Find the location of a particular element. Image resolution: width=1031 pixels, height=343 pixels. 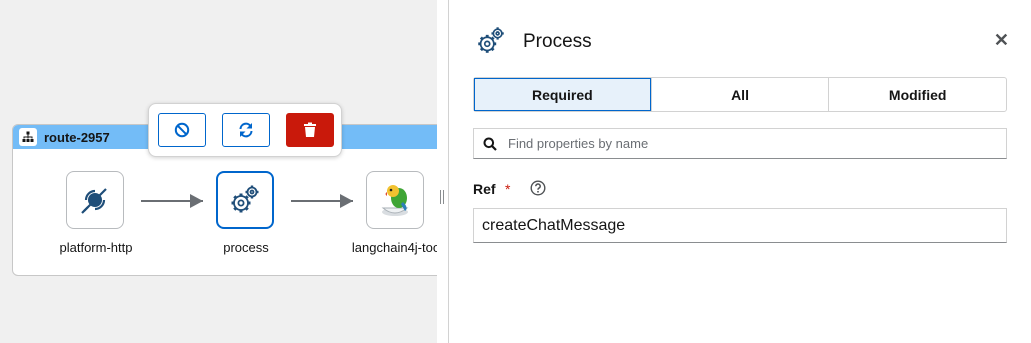

help-icon is located at coordinates (538, 188).